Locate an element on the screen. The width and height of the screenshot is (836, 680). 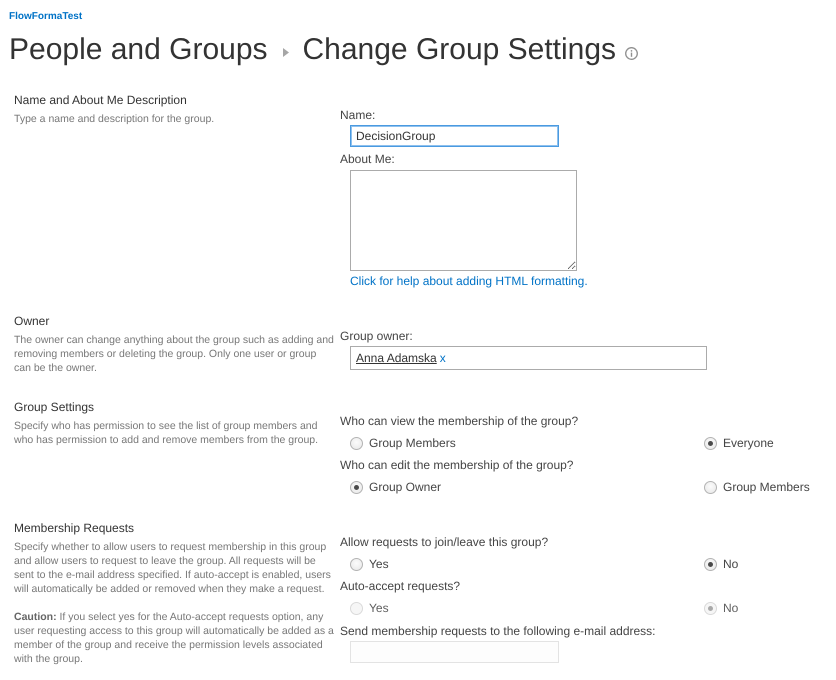
person-link: Anna Adamska is located at coordinates (396, 358).